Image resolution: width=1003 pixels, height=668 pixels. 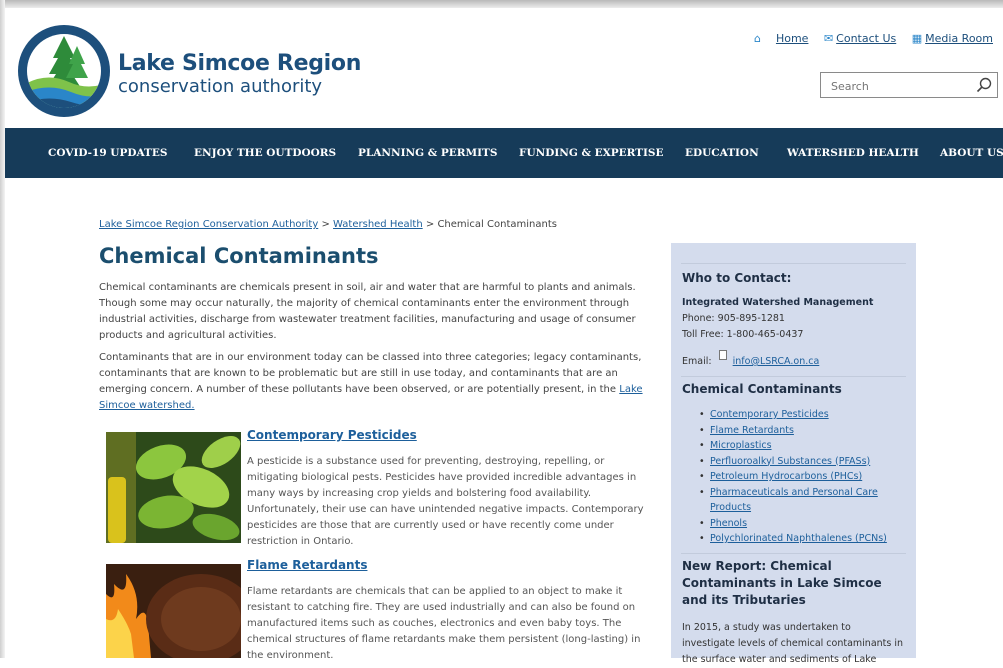 What do you see at coordinates (853, 153) in the screenshot?
I see `nav-watershed-health: WATERSHED HEALTH` at bounding box center [853, 153].